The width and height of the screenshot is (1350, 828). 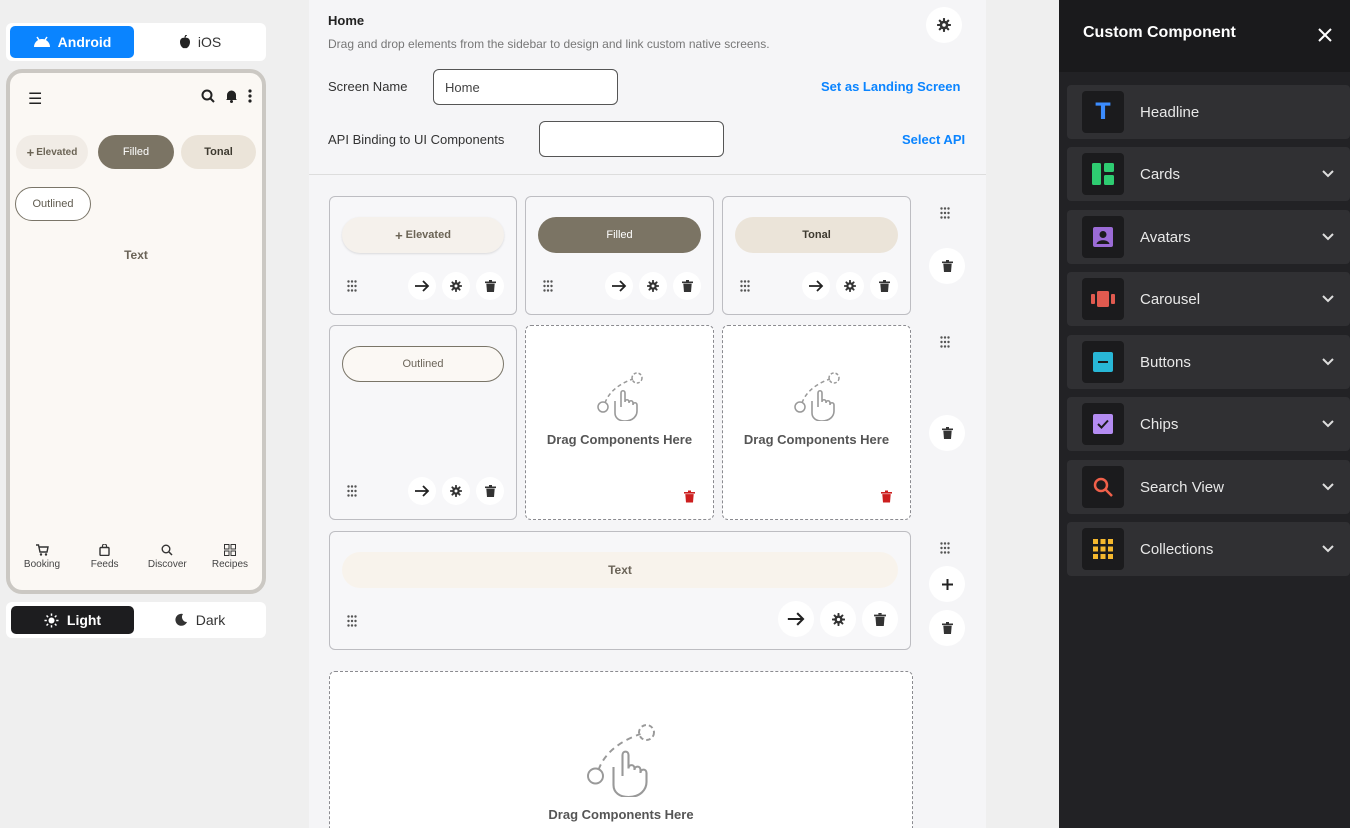 I want to click on add-row-button, so click(x=947, y=584).